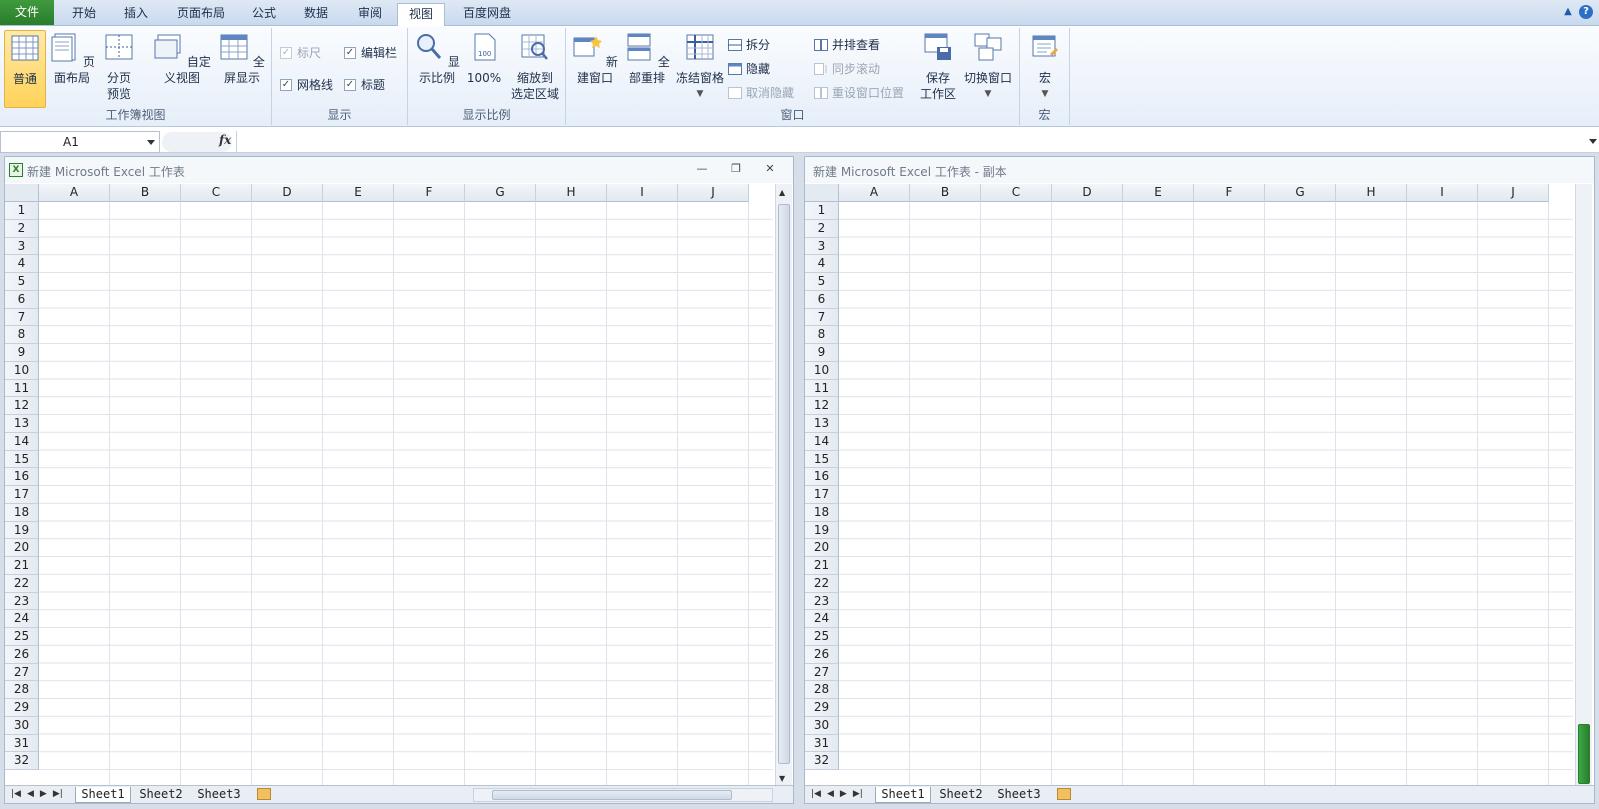 The height and width of the screenshot is (809, 1599). What do you see at coordinates (264, 14) in the screenshot?
I see `tab-formulas: 公式` at bounding box center [264, 14].